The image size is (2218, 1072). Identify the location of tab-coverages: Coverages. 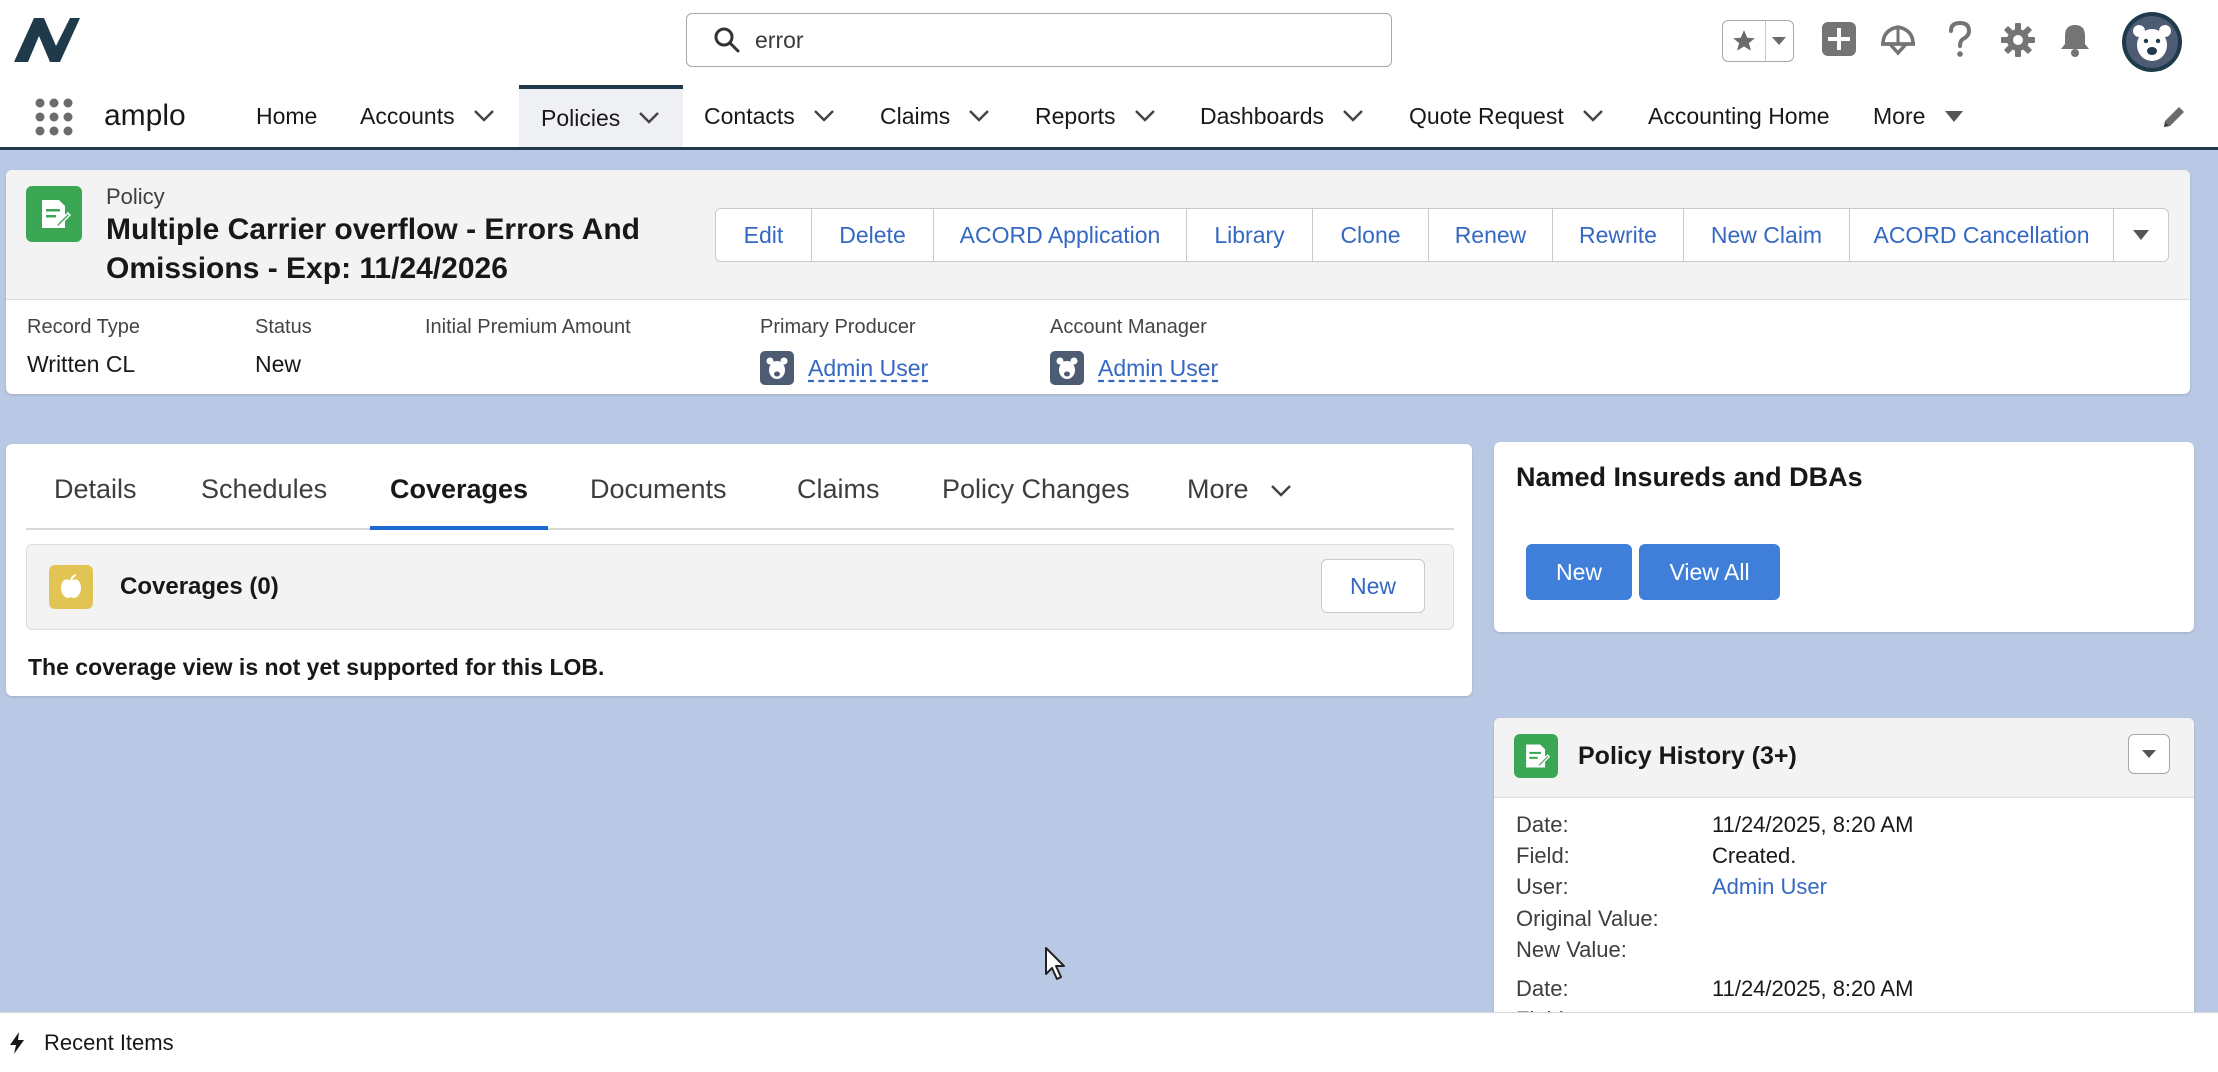
(459, 502).